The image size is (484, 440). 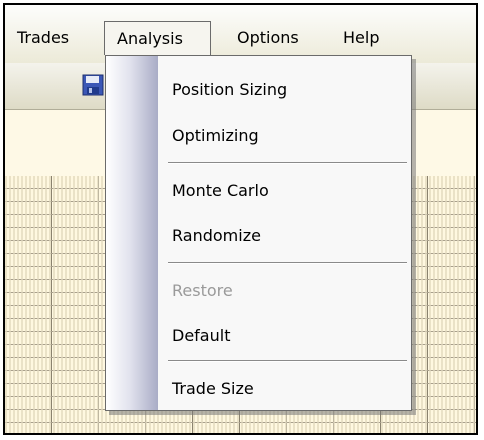 I want to click on menu-gutter, so click(x=132, y=233).